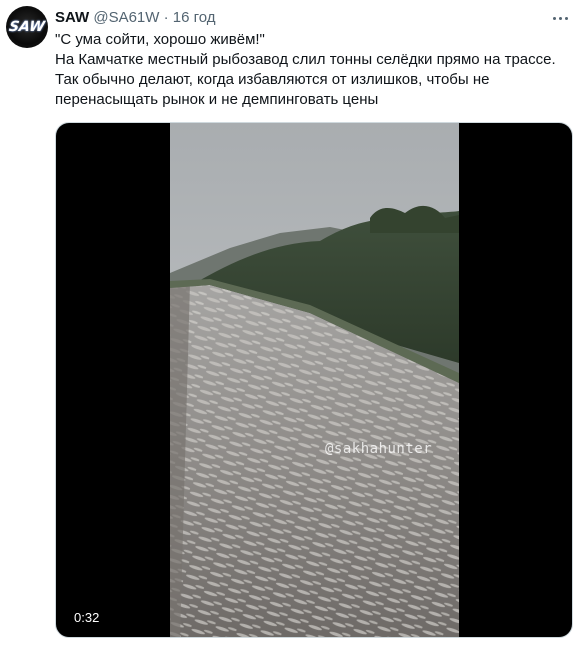 The image size is (582, 647). Describe the element at coordinates (160, 39) in the screenshot. I see `tweet-text-line: "С ума сойти, хорошо живём!"` at that location.